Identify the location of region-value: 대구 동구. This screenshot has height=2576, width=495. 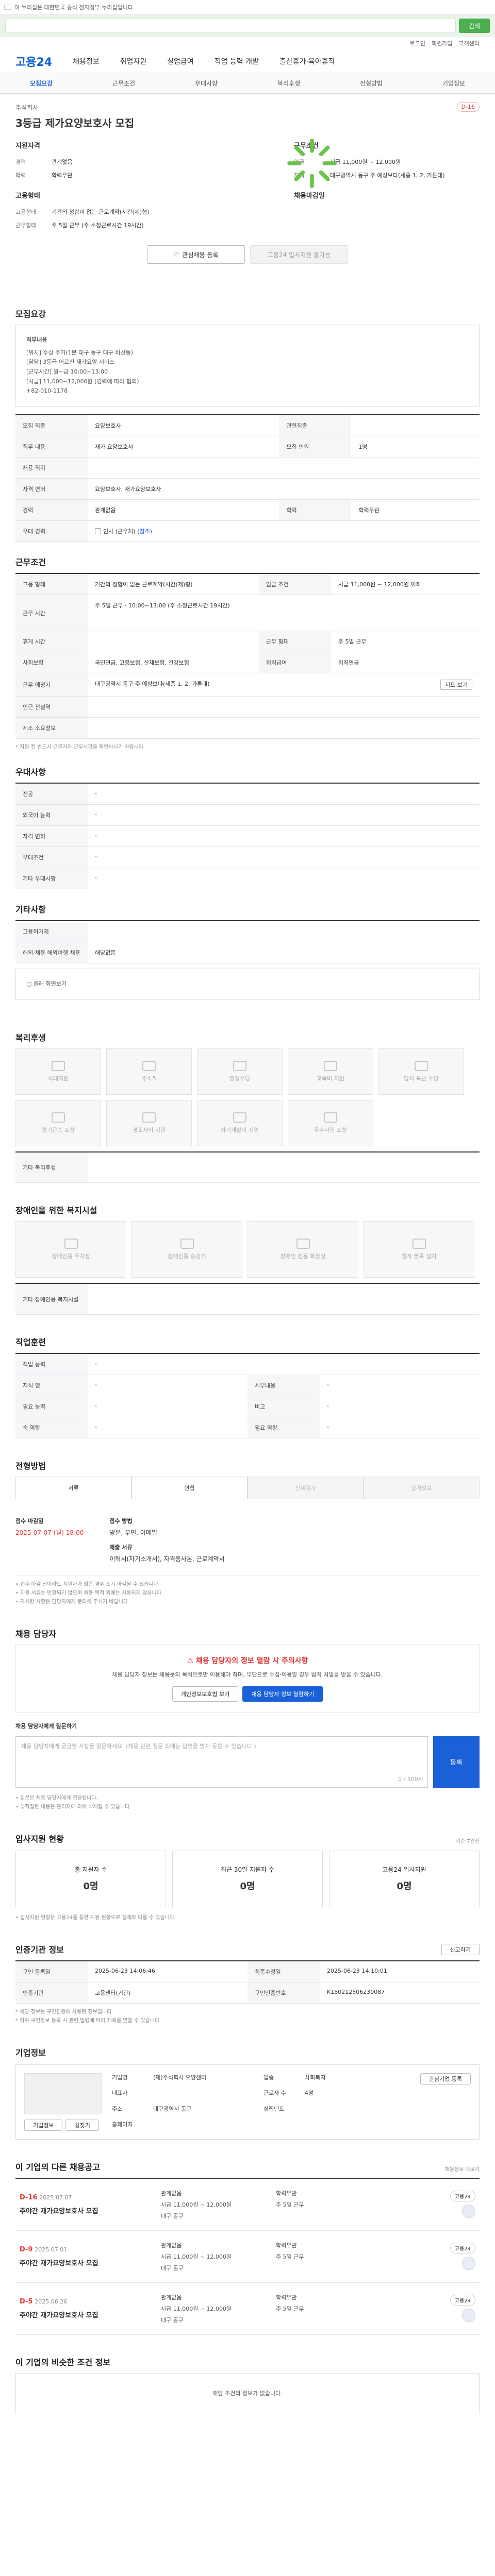
(172, 2268).